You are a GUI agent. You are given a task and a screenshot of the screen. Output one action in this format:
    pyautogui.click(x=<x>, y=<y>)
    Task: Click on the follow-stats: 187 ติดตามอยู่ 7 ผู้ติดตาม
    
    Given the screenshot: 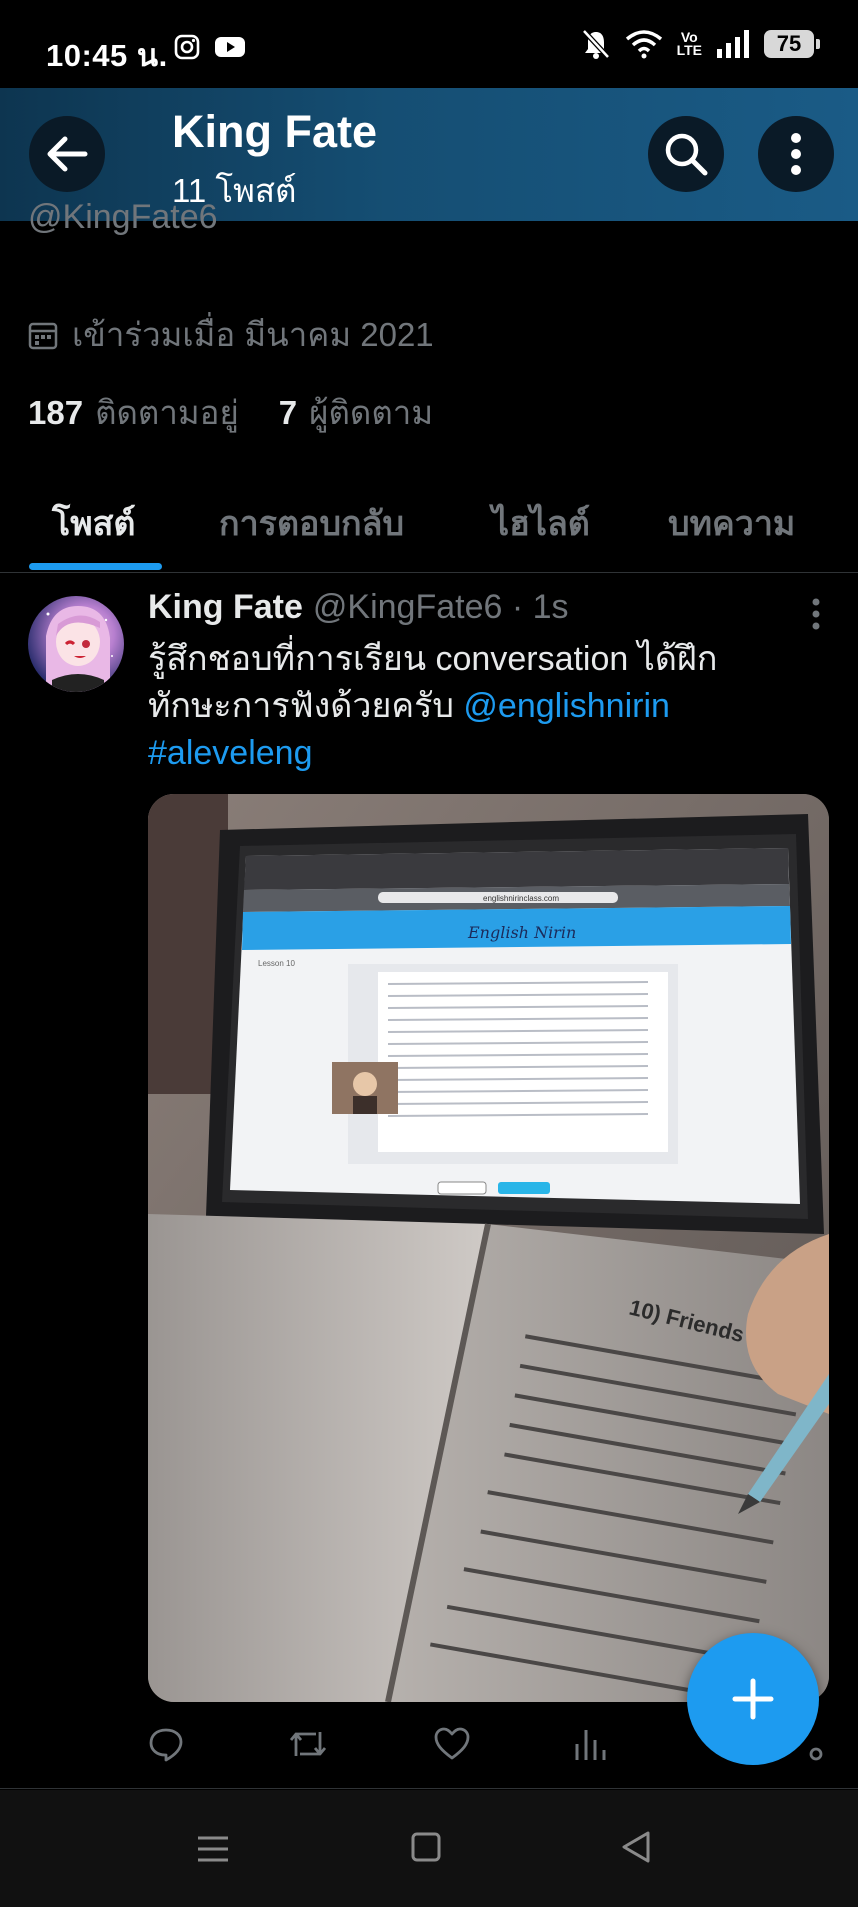 What is the action you would take?
    pyautogui.click(x=230, y=412)
    